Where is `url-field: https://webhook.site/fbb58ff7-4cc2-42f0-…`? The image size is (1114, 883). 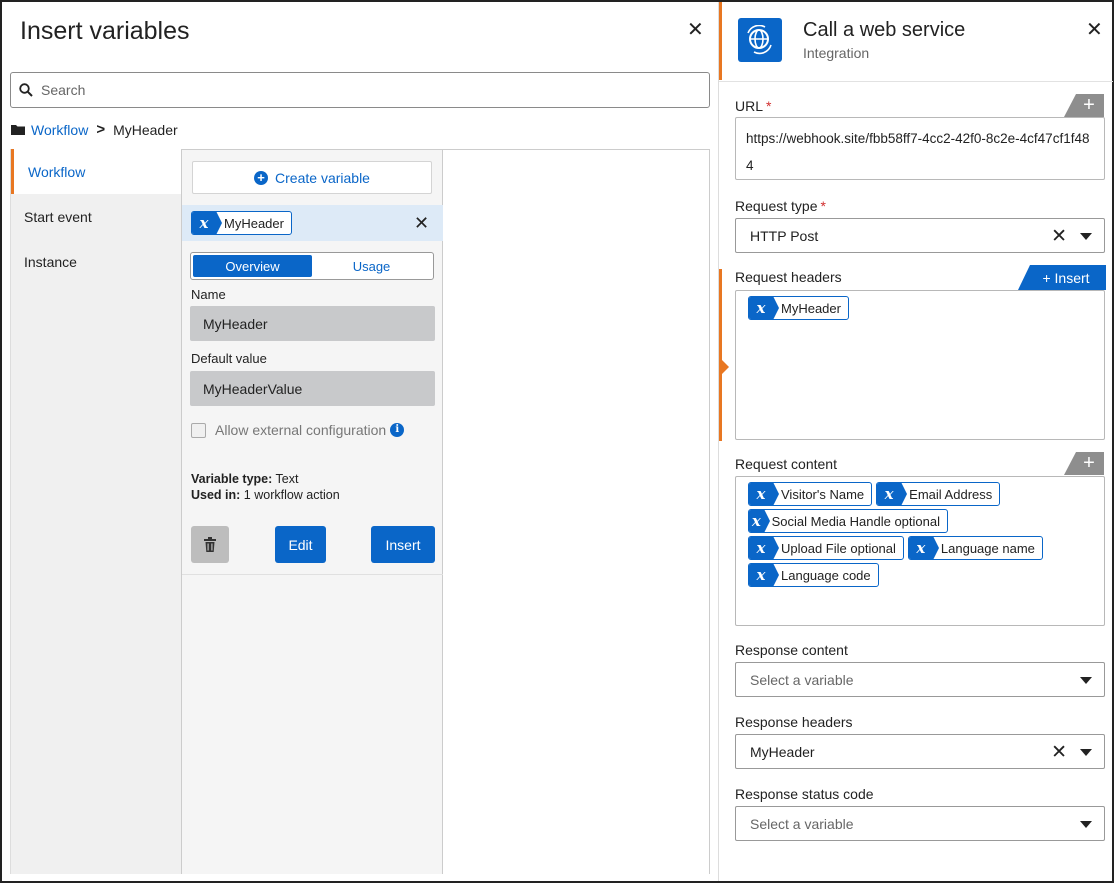
url-field: https://webhook.site/fbb58ff7-4cc2-42f0-… is located at coordinates (920, 148).